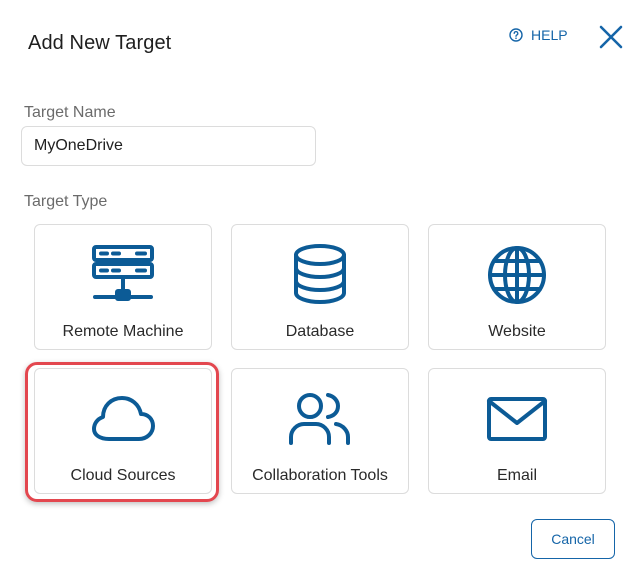 Image resolution: width=640 pixels, height=584 pixels. I want to click on card-label: Collaboration Tools, so click(320, 475).